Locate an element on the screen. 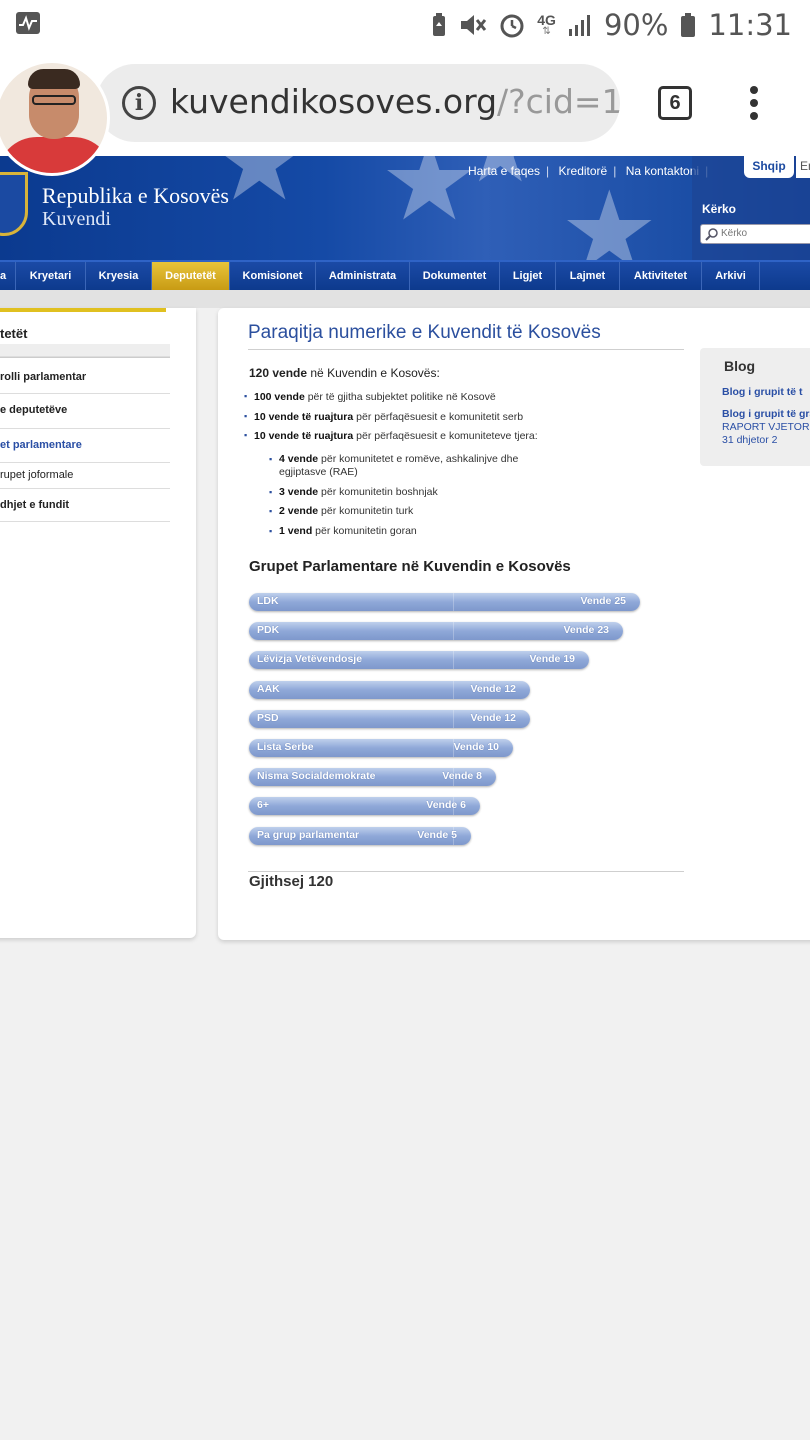 Image resolution: width=810 pixels, height=1440 pixels. list-item: 2 vende për komunitetin turk is located at coordinates (414, 511).